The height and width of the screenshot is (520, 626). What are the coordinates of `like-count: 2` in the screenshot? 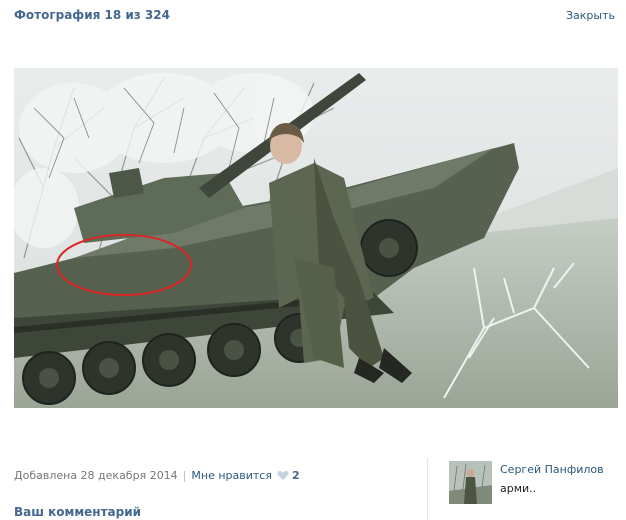 It's located at (295, 475).